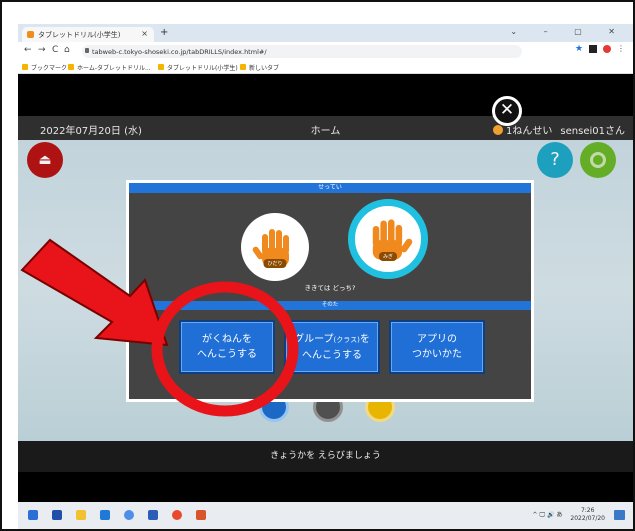 This screenshot has width=635, height=531. What do you see at coordinates (198, 67) in the screenshot?
I see `bookmark-item: タブレットドリル(小学生)` at bounding box center [198, 67].